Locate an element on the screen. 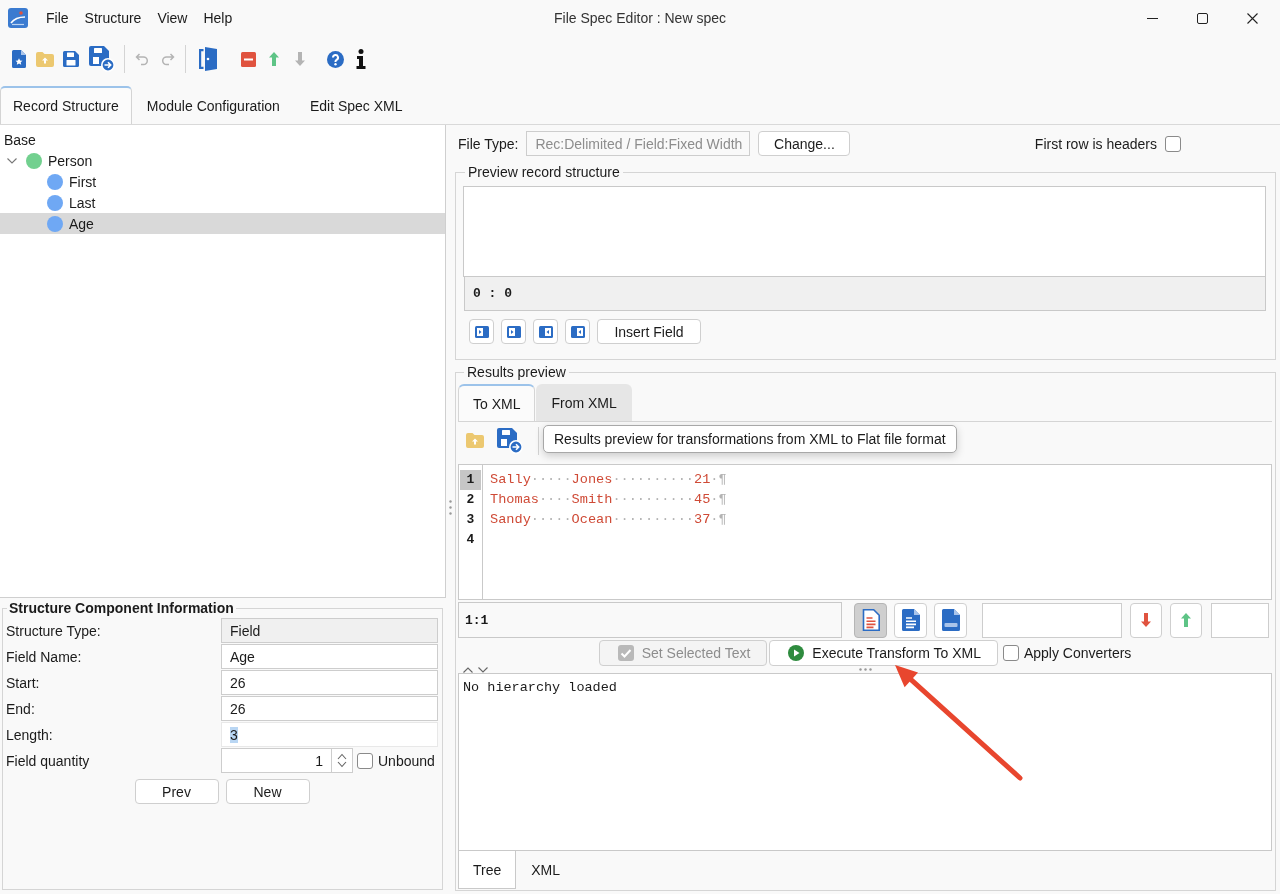 The image size is (1280, 894). minimize-icon is located at coordinates (1152, 18).